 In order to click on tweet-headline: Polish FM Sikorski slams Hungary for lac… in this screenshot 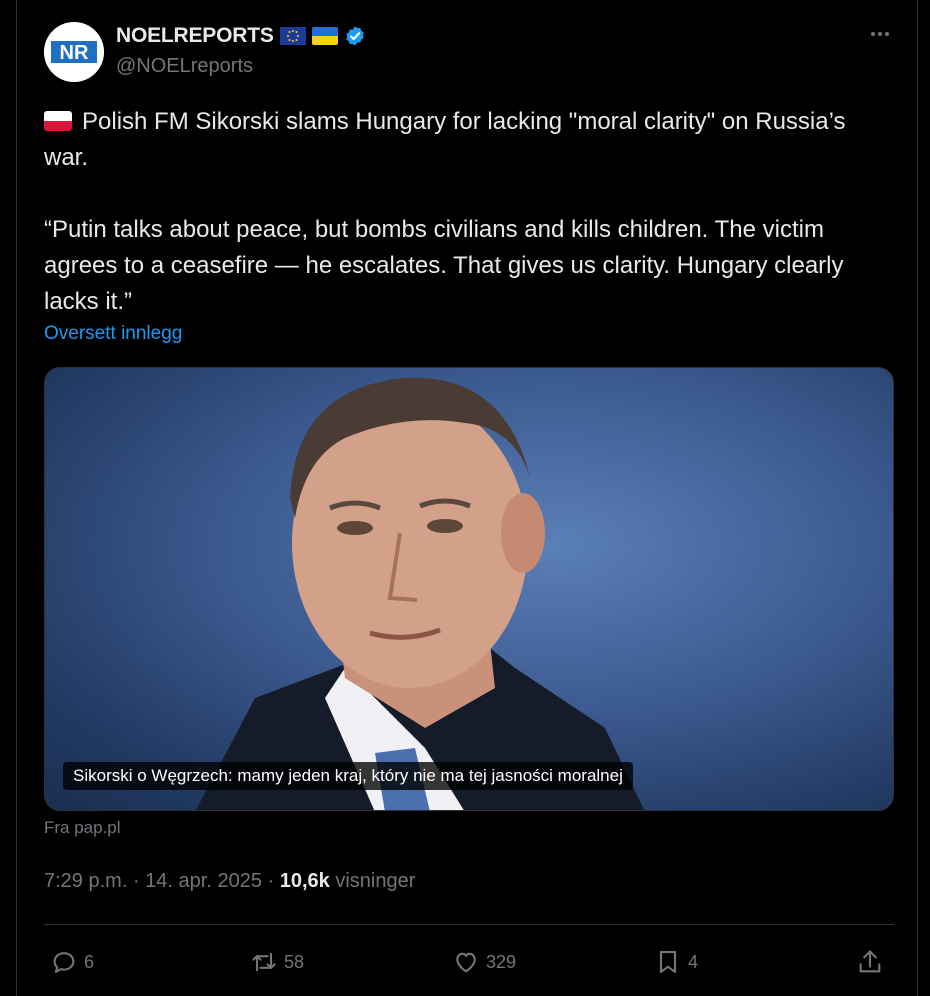, I will do `click(448, 139)`.